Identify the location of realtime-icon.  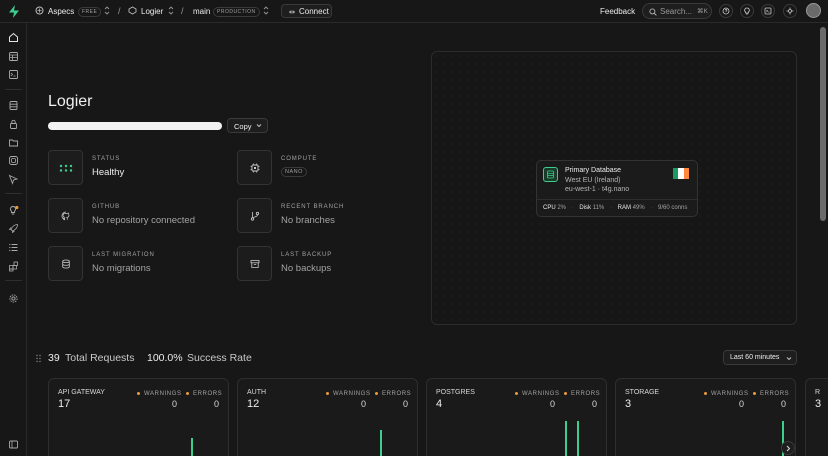
(13, 179).